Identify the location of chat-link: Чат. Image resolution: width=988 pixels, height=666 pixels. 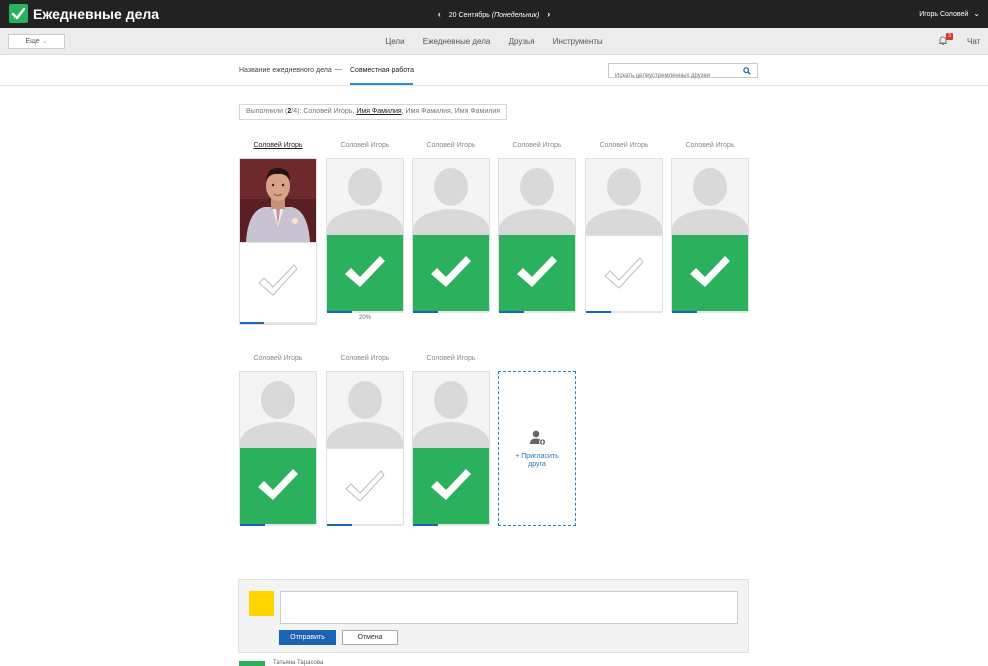
(973, 41).